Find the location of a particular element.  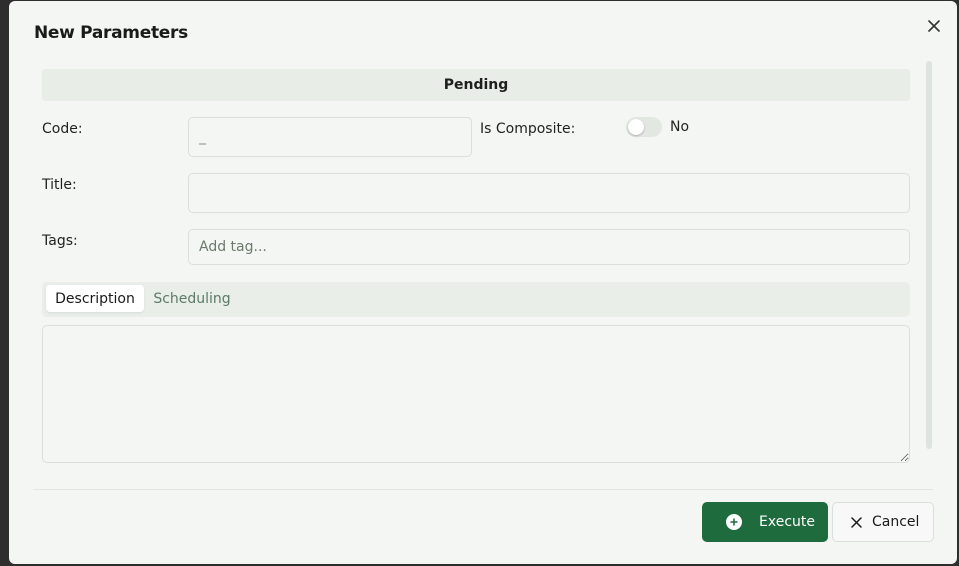

tab-description: Description is located at coordinates (95, 298).